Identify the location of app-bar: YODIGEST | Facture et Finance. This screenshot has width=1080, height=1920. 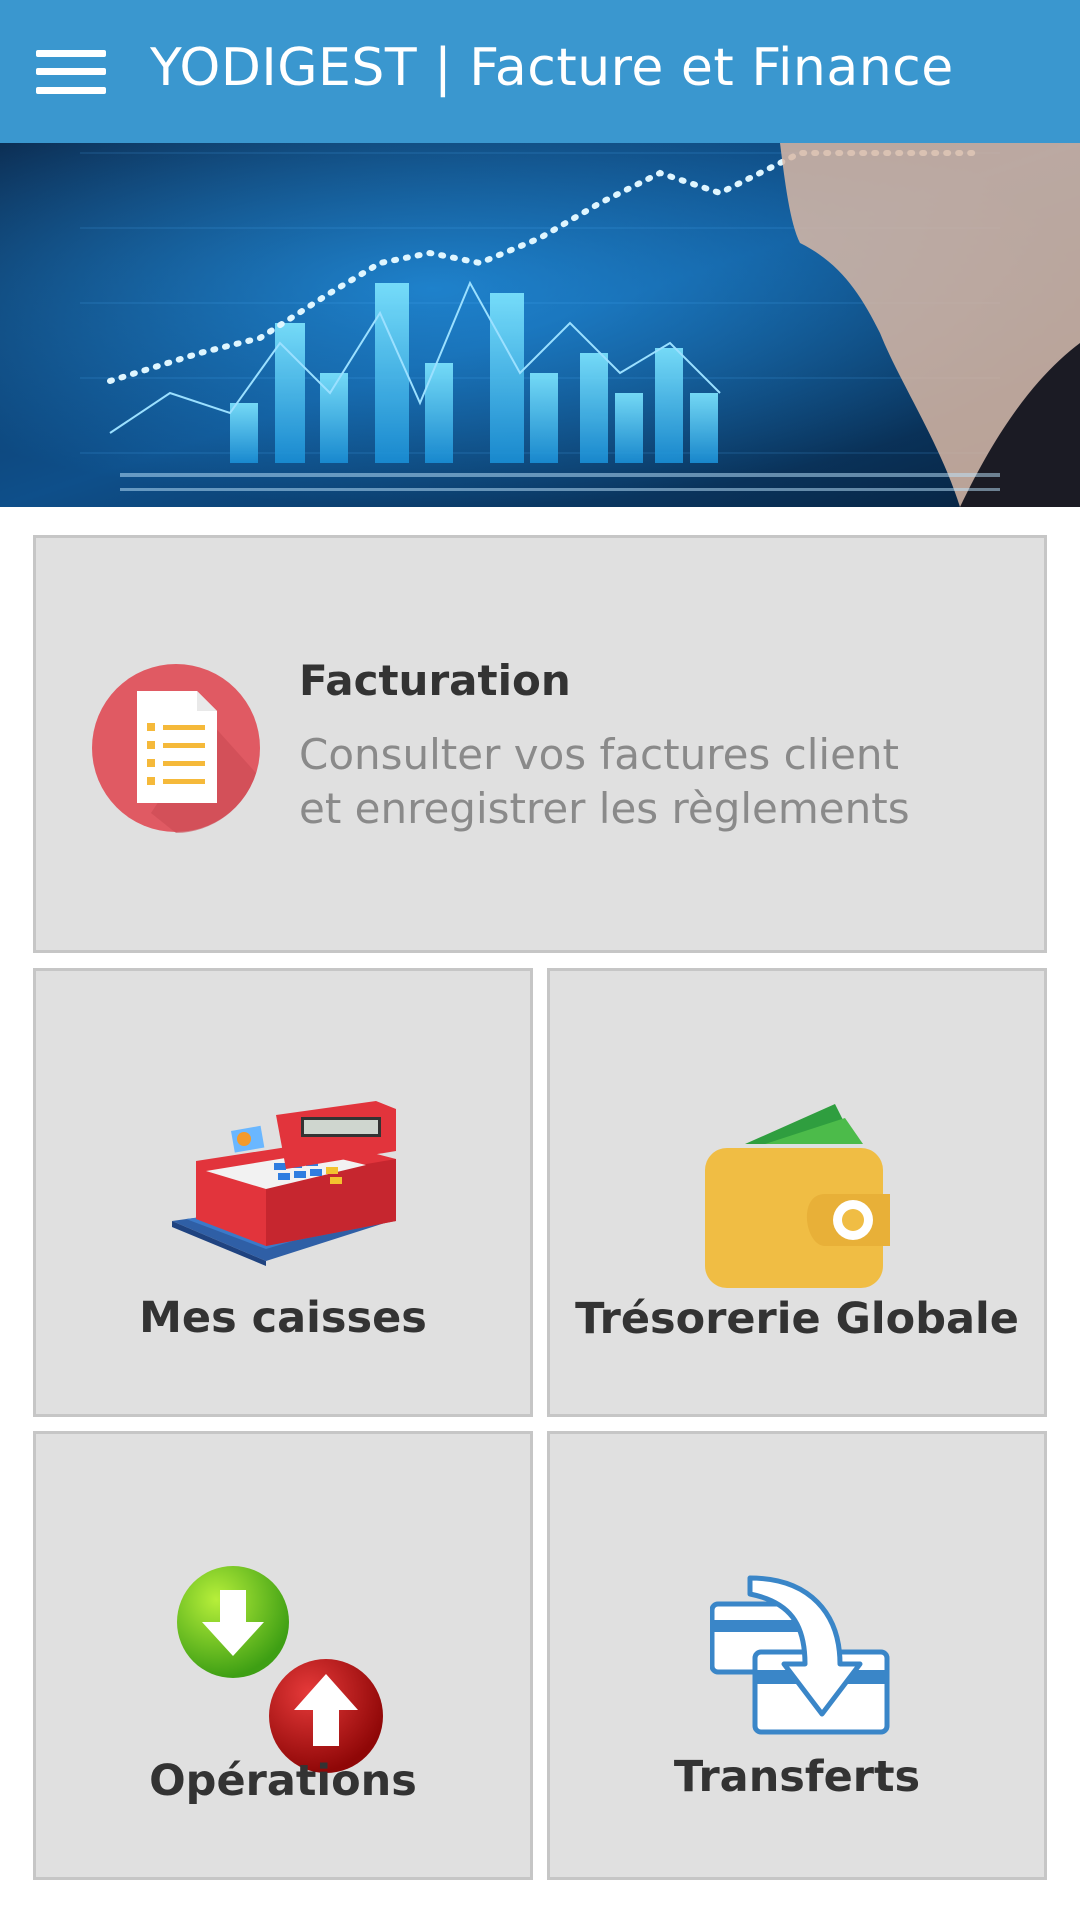
(540, 71).